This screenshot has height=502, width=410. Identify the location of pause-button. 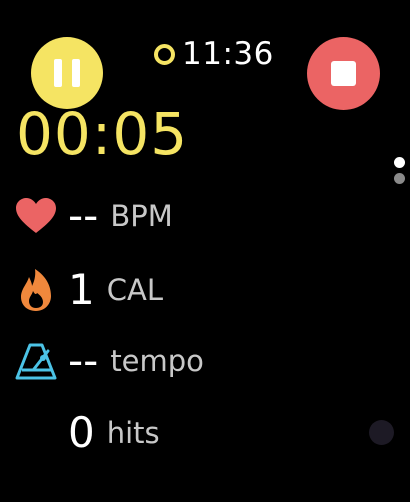
(67, 73).